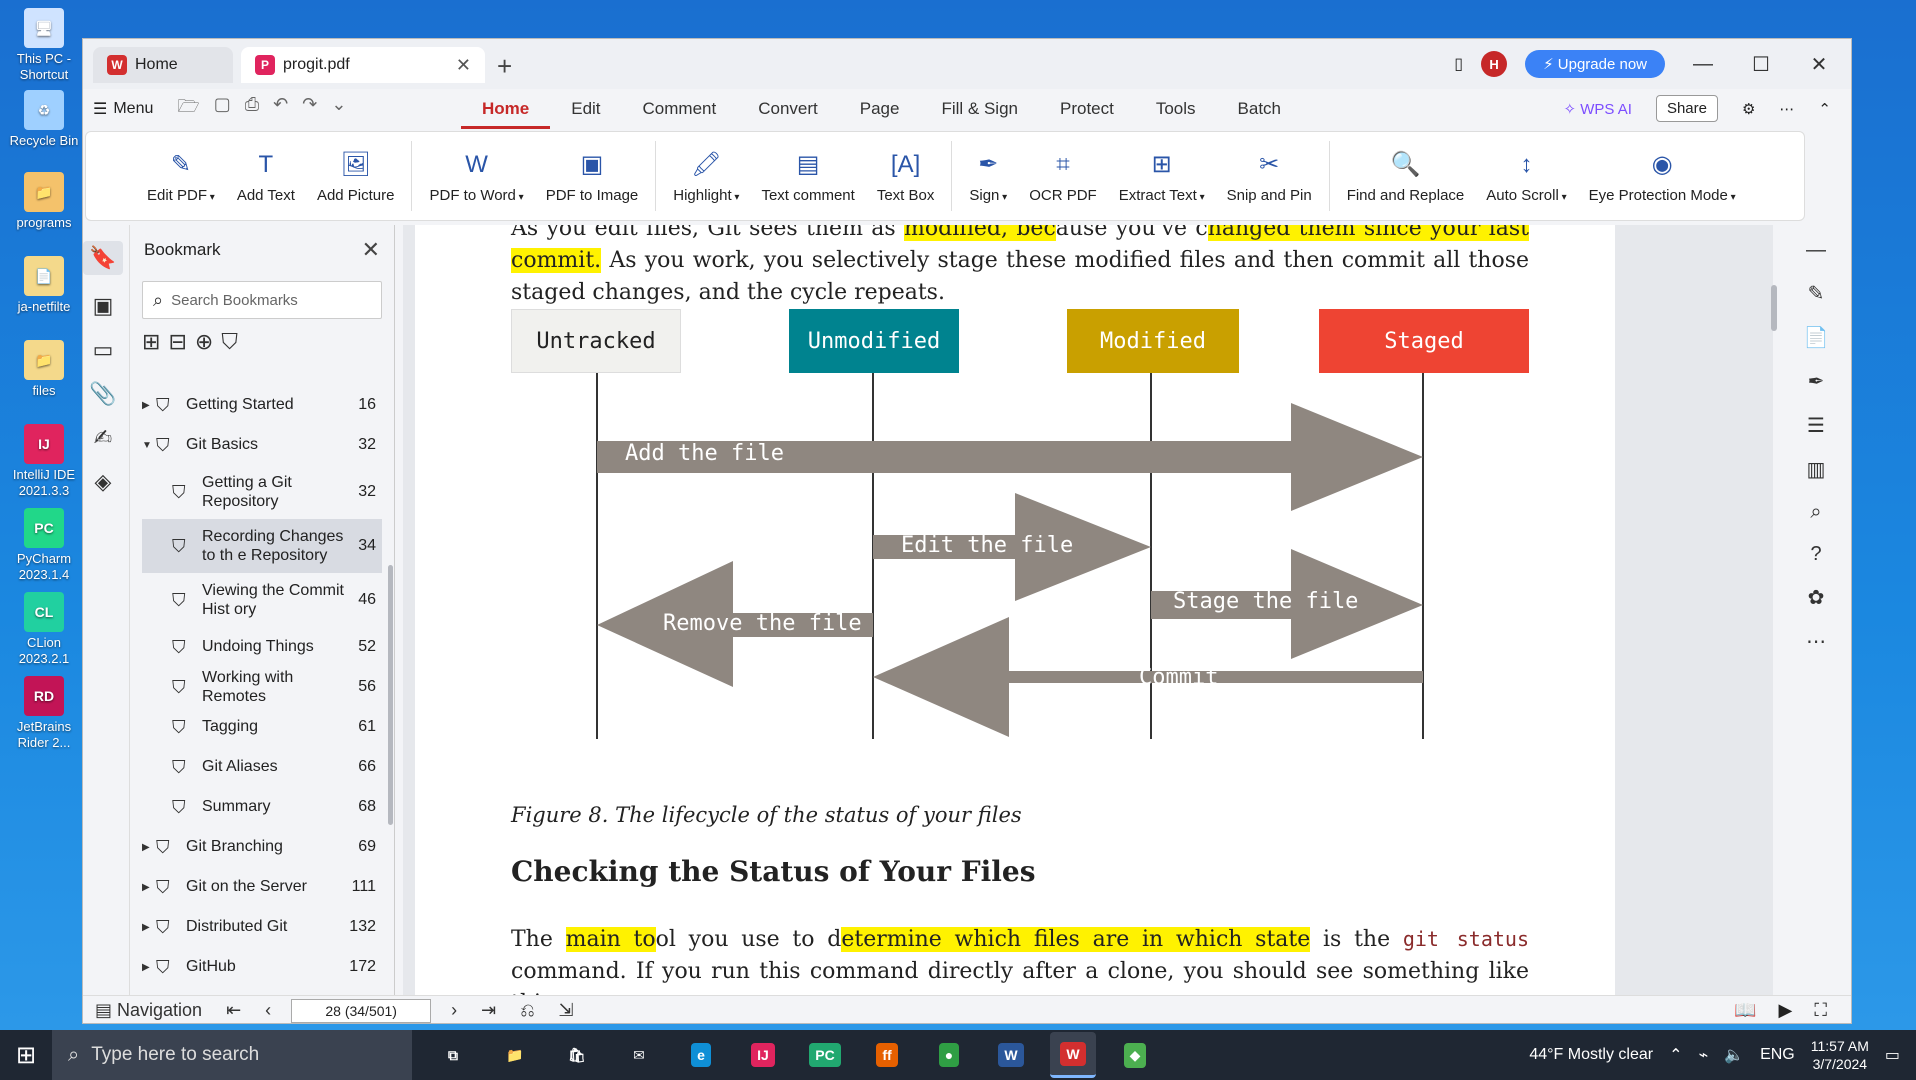  Describe the element at coordinates (262, 600) in the screenshot. I see `bookmark-item: ⛉ Viewing the Commit Hist ory 46` at that location.